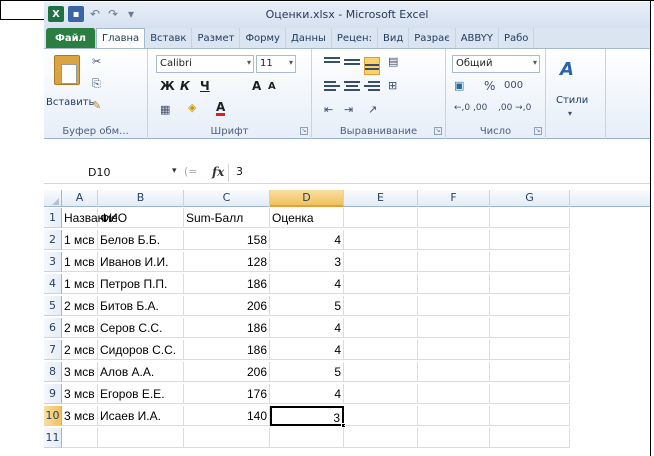 The image size is (654, 456). I want to click on cell-e10, so click(381, 416).